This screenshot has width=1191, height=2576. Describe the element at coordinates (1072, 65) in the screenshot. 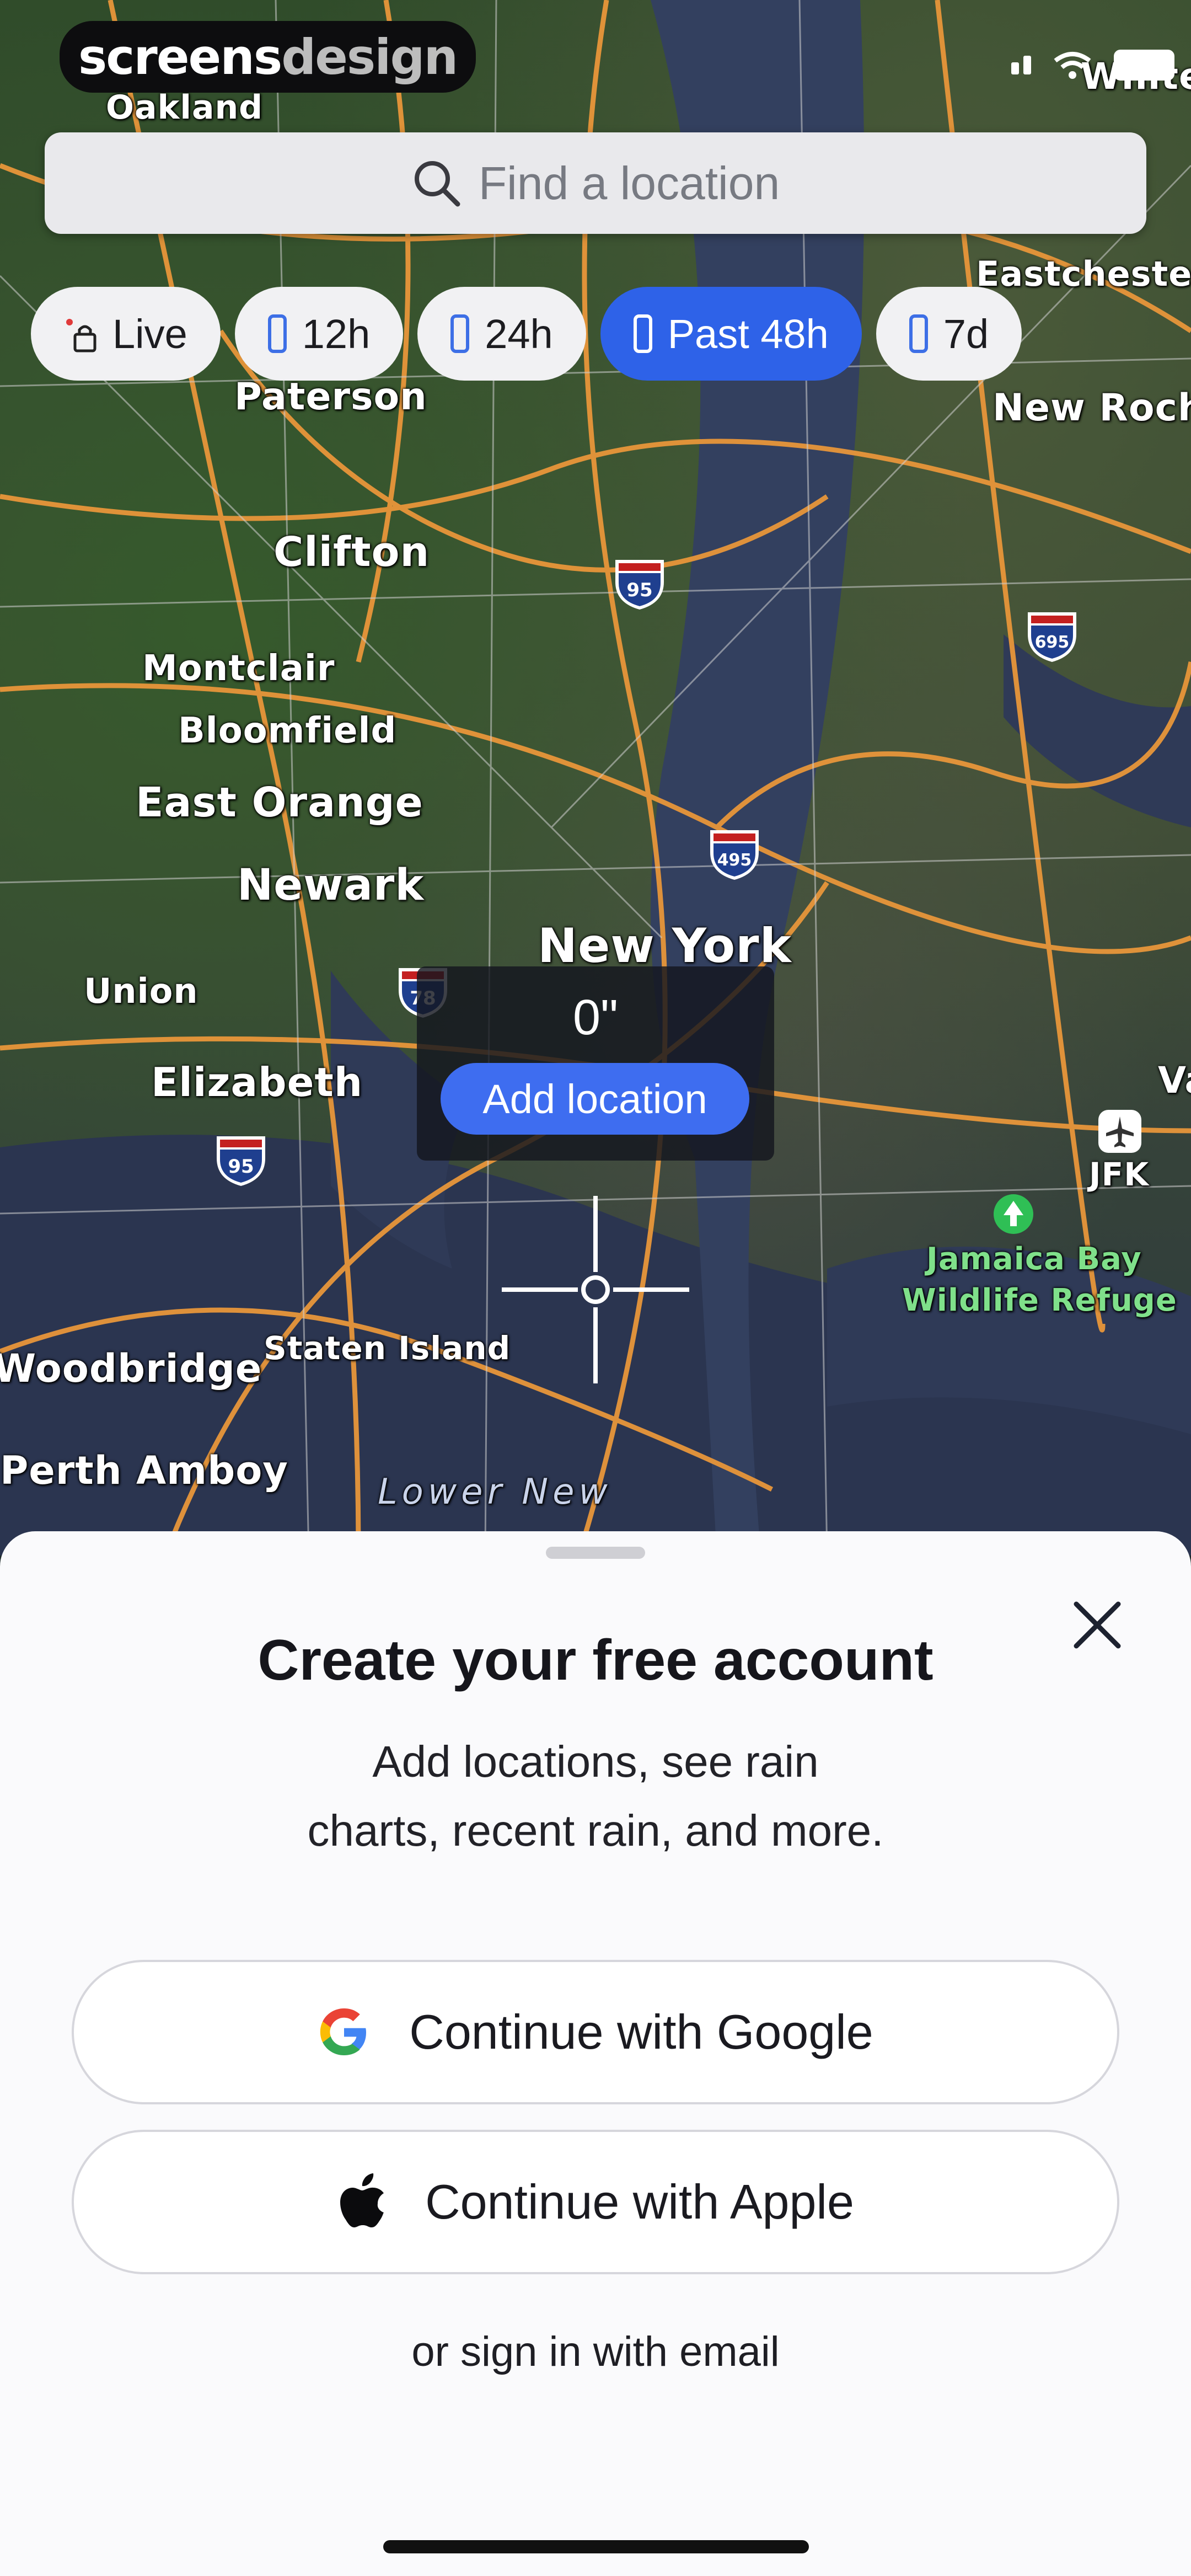

I see `wifi-icon` at that location.